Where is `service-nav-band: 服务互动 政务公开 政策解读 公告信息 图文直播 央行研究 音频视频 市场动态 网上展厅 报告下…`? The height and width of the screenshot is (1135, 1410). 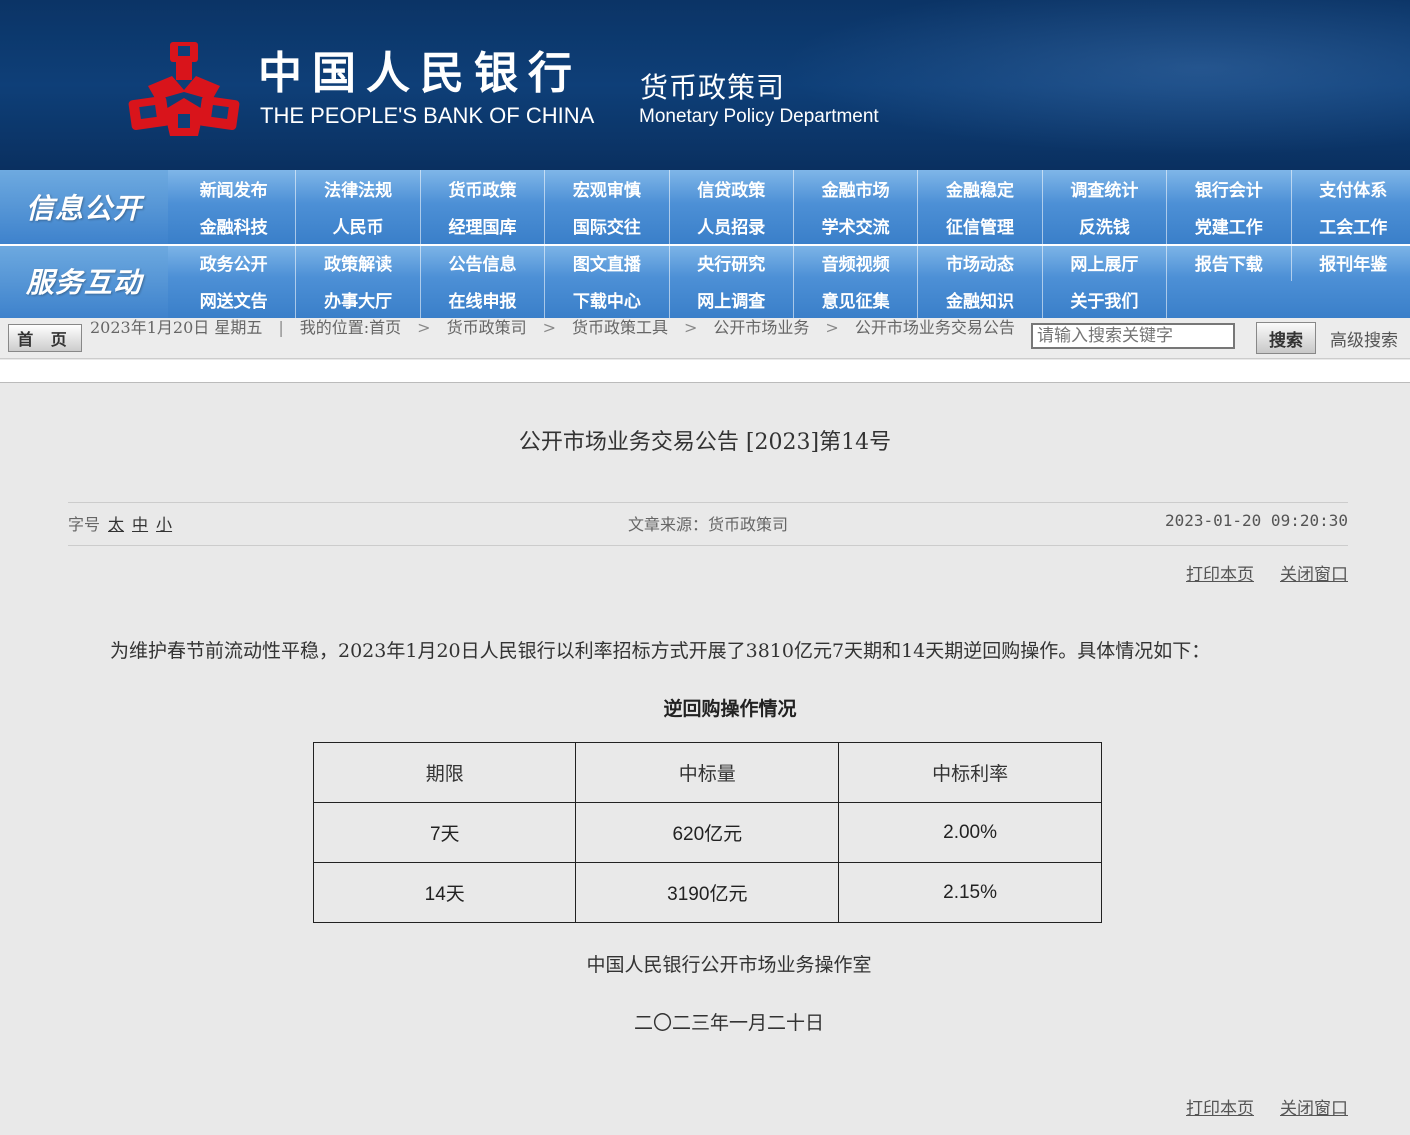
service-nav-band: 服务互动 政务公开 政策解读 公告信息 图文直播 央行研究 音频视频 市场动态 网上展厅 报告下… is located at coordinates (705, 281).